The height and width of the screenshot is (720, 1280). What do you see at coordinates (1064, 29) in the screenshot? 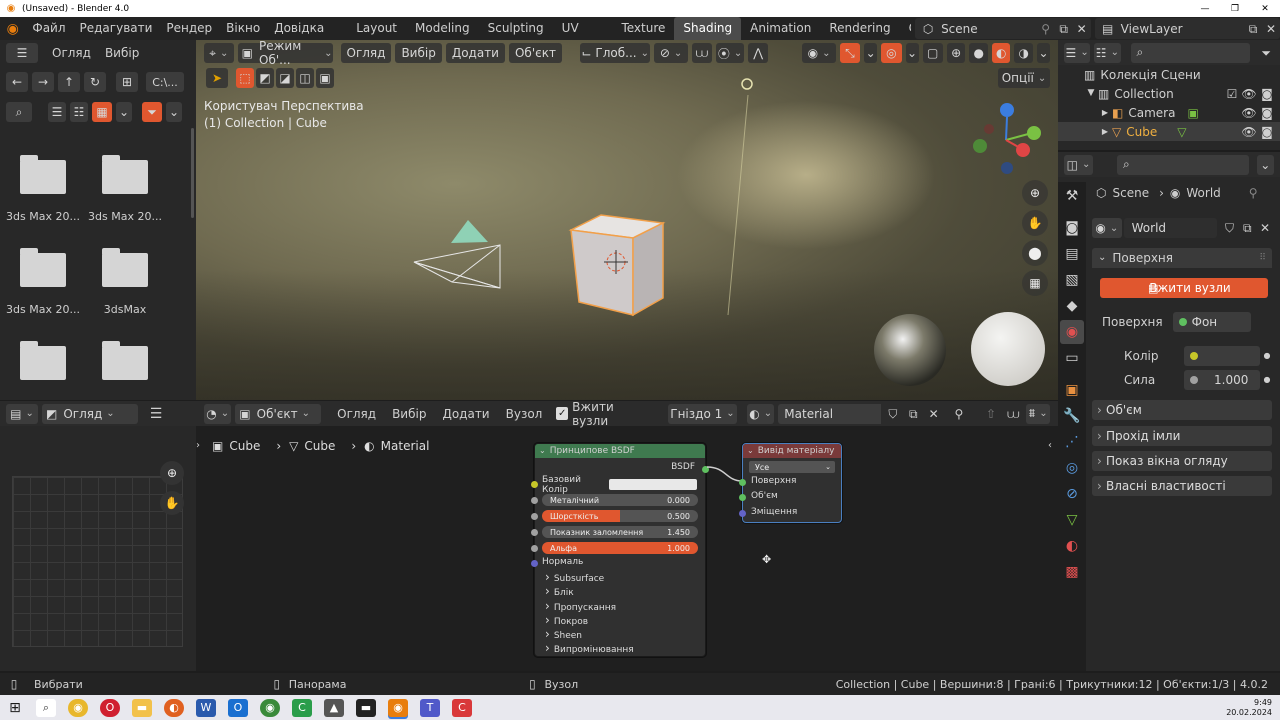
I see `new-scene-icon: ⧉` at bounding box center [1064, 29].